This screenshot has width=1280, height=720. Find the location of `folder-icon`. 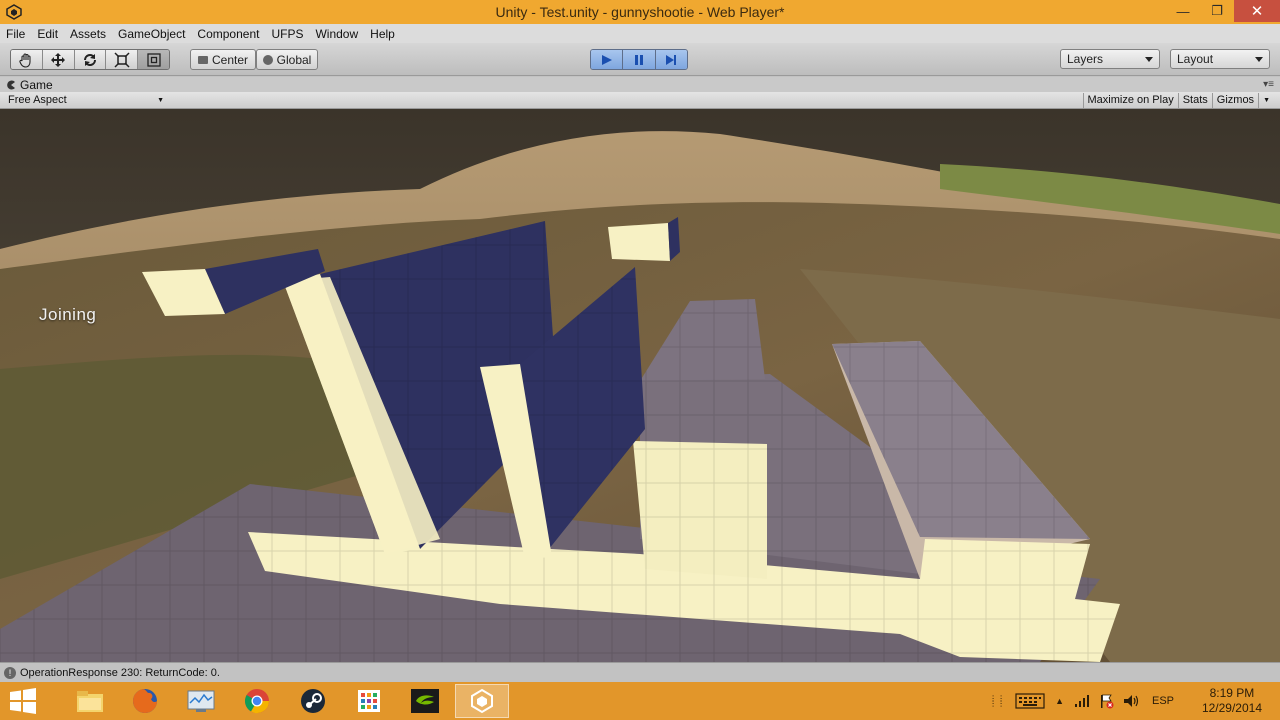

folder-icon is located at coordinates (90, 701).